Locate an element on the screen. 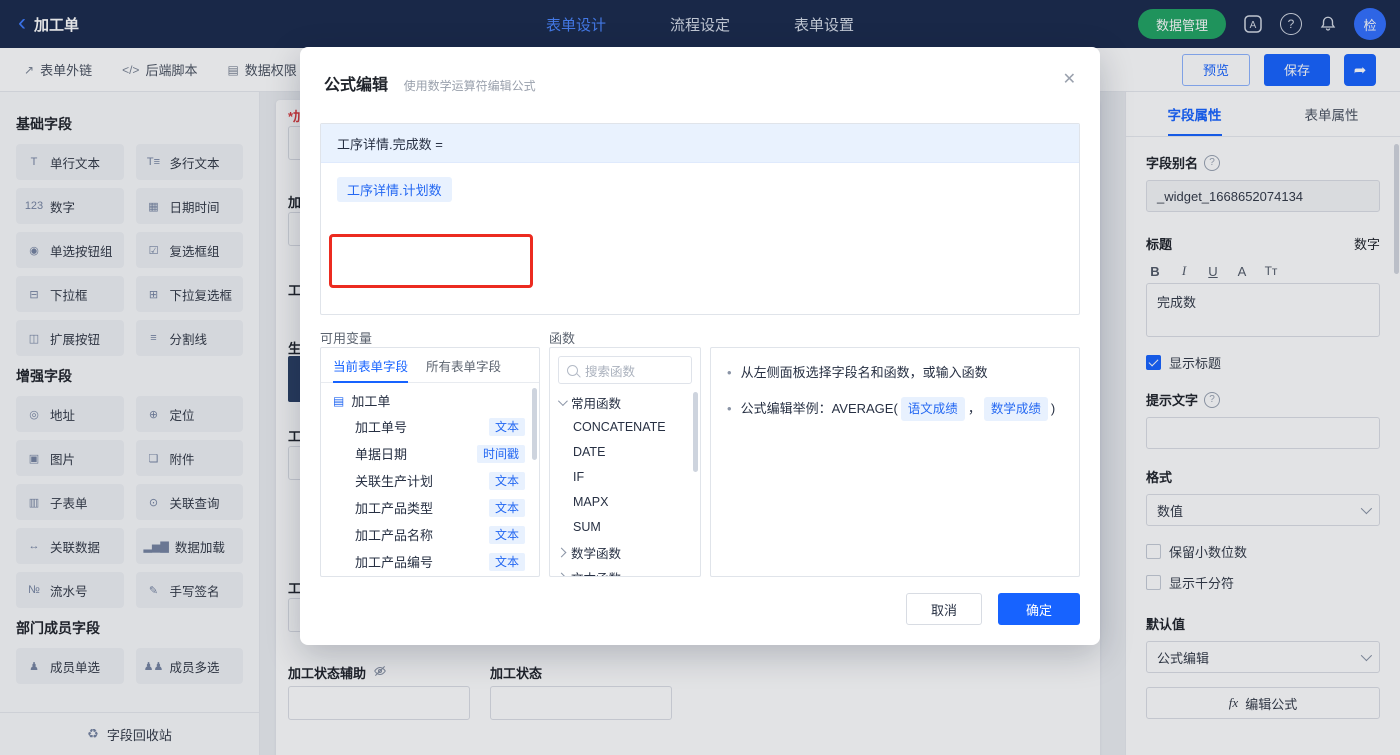 The image size is (1400, 755). formula-token: 工序详情.计划数 is located at coordinates (394, 189).